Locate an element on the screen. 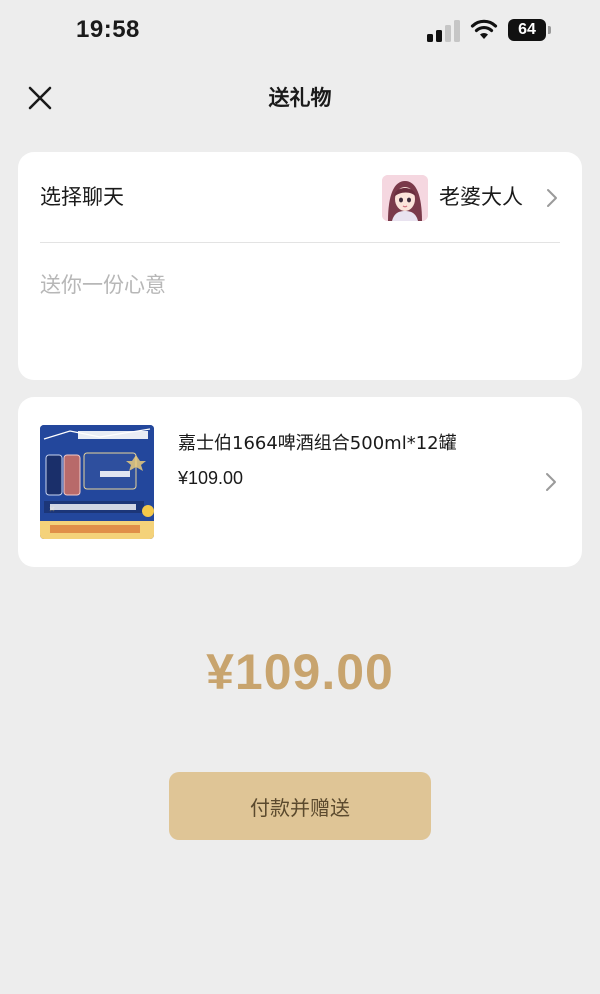 The image size is (600, 994). status-time: 19:58 is located at coordinates (108, 29).